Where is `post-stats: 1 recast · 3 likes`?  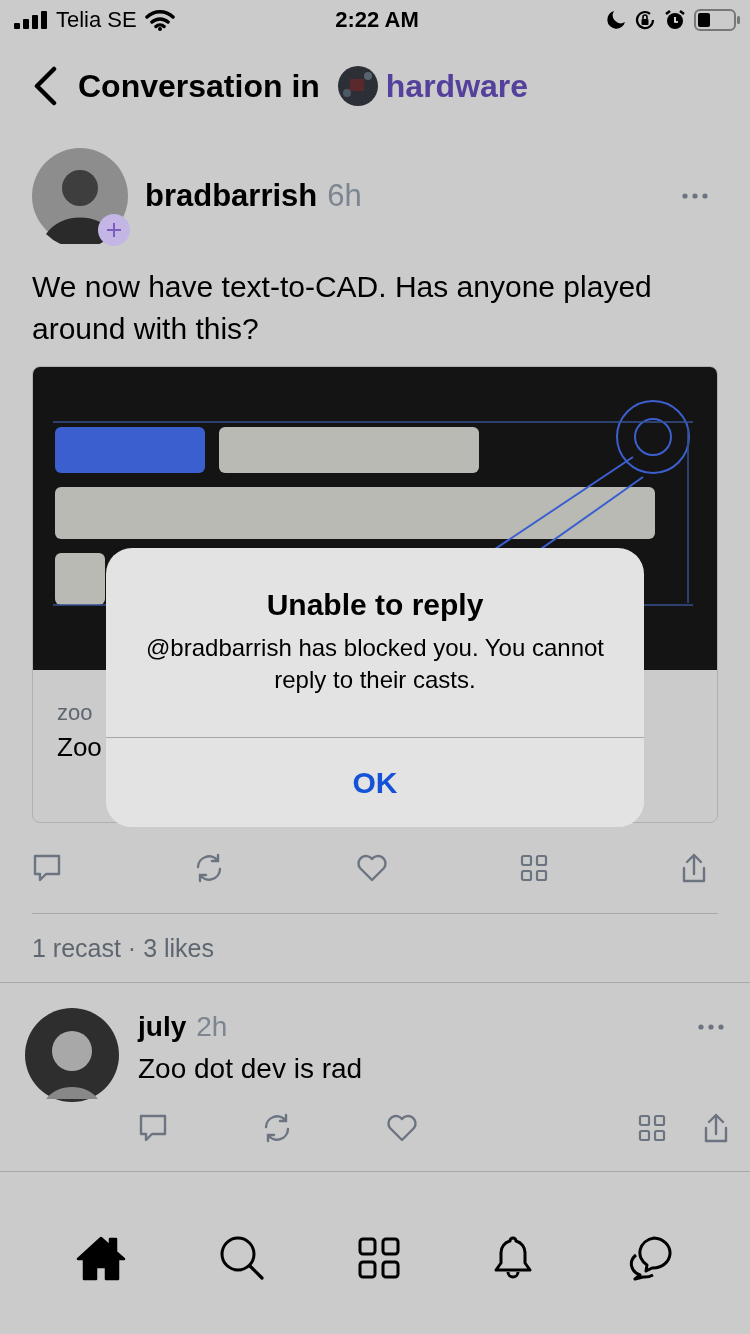
post-stats: 1 recast · 3 likes is located at coordinates (375, 948).